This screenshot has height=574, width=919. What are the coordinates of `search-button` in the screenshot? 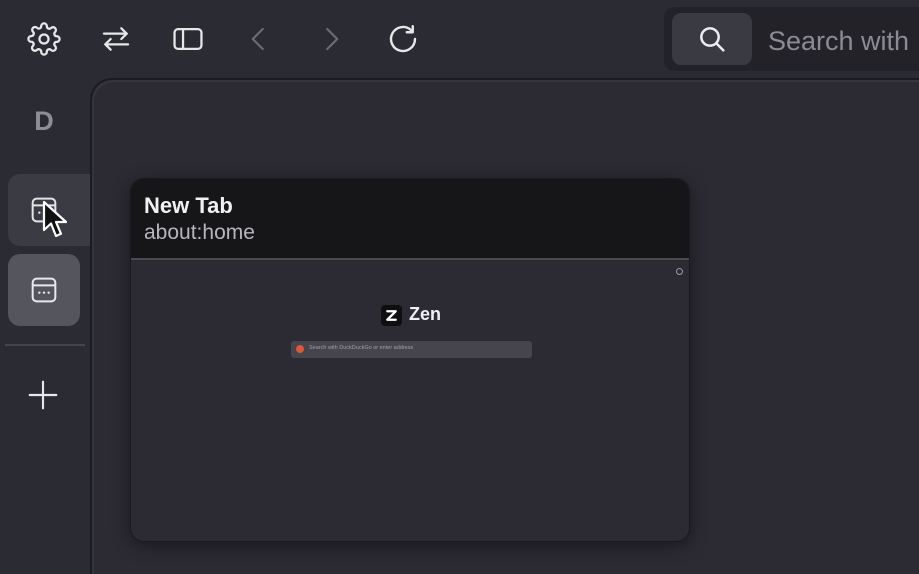 It's located at (712, 39).